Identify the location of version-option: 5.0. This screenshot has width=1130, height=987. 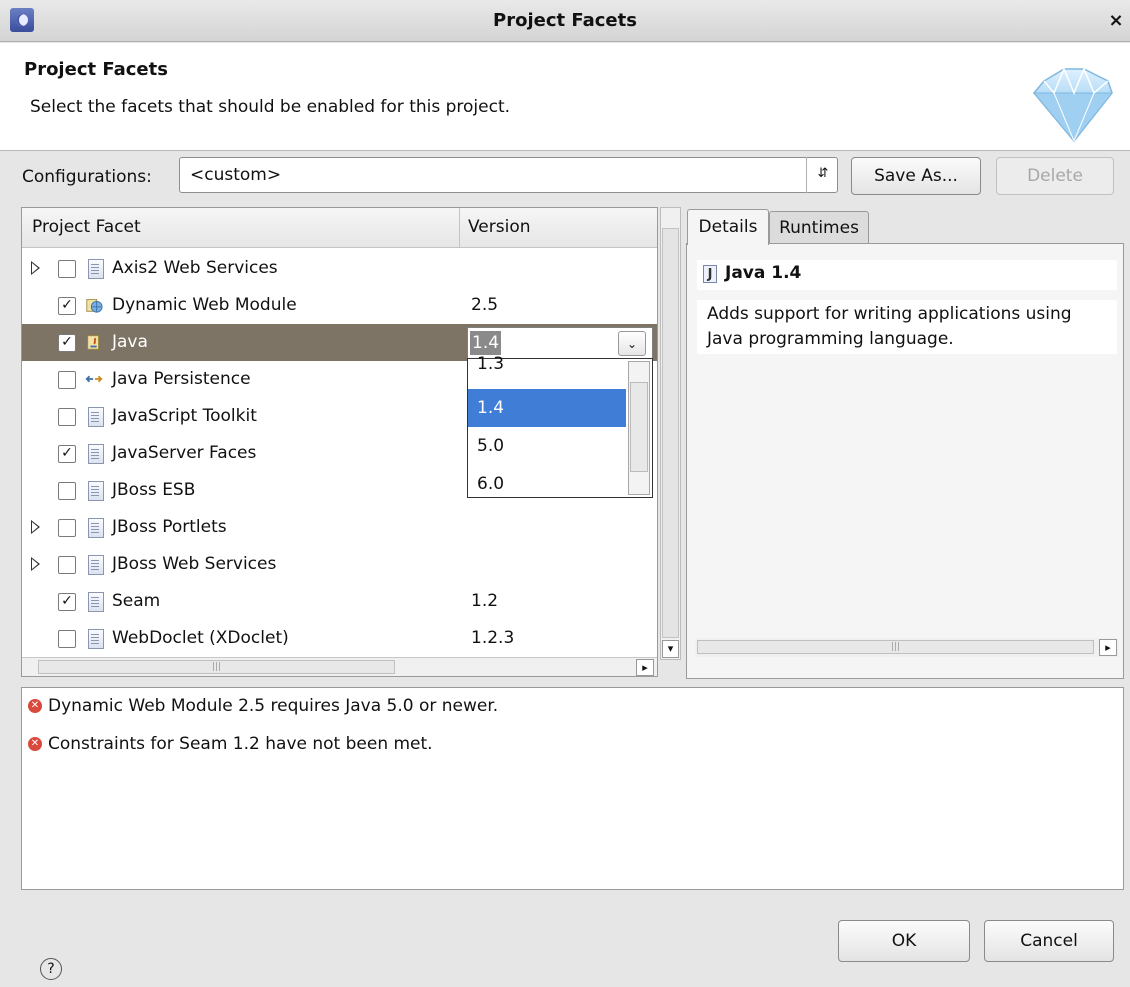
(547, 446).